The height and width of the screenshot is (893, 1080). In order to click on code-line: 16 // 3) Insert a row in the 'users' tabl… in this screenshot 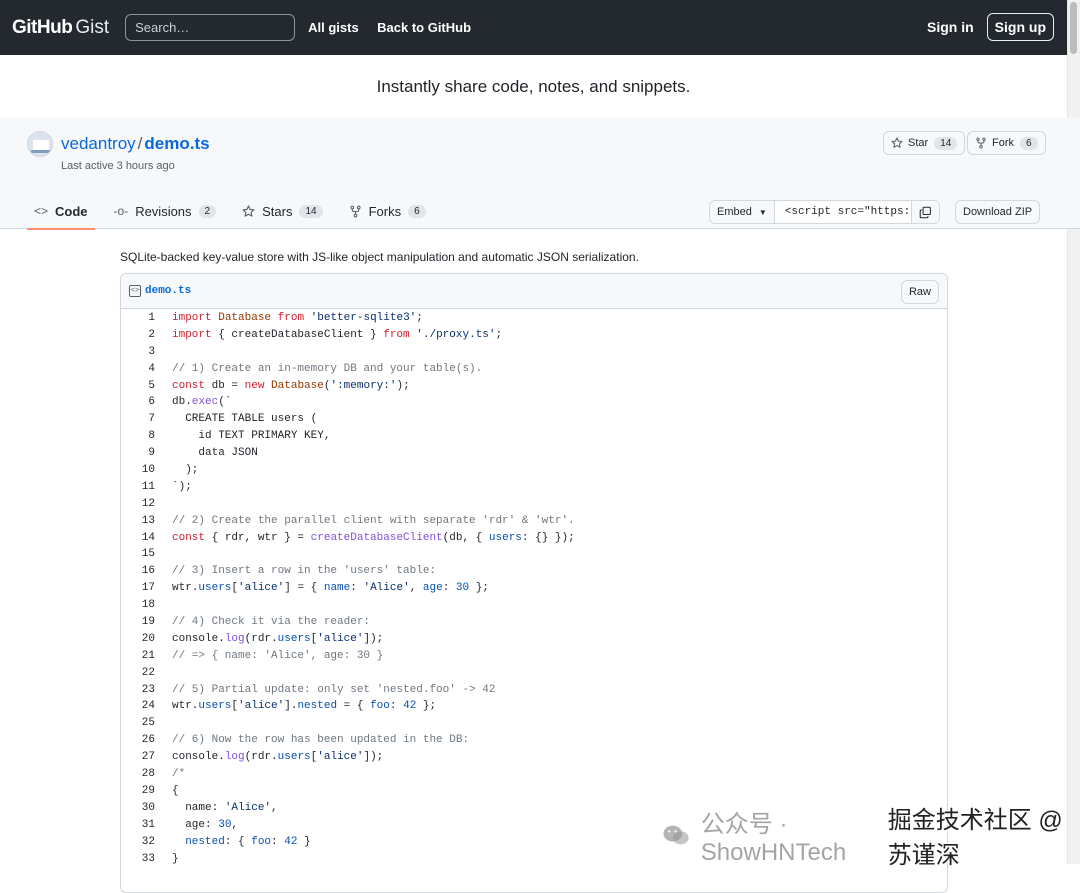, I will do `click(534, 571)`.